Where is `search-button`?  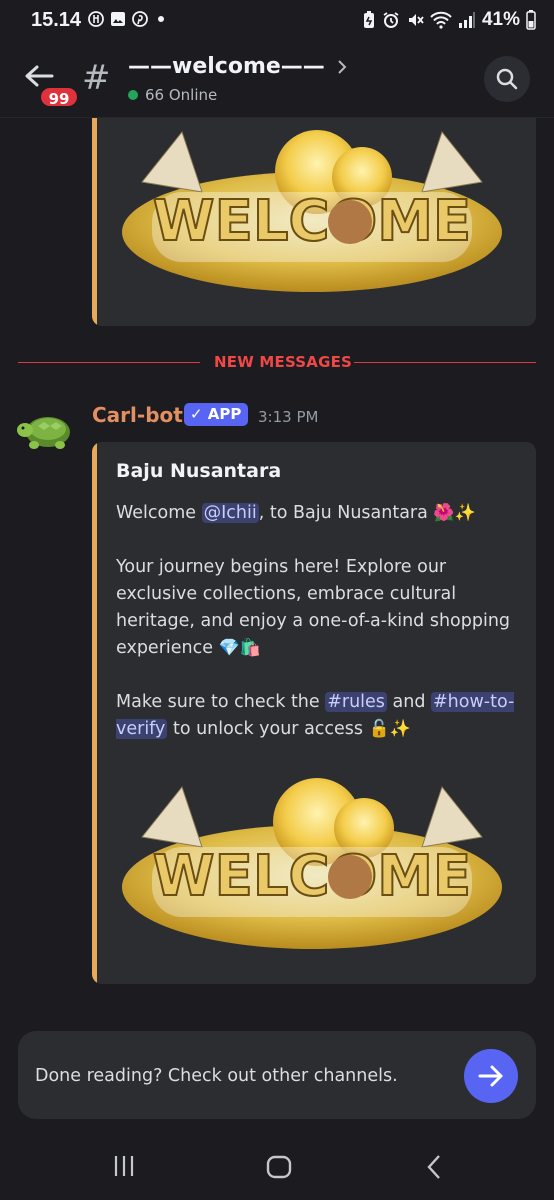 search-button is located at coordinates (507, 79).